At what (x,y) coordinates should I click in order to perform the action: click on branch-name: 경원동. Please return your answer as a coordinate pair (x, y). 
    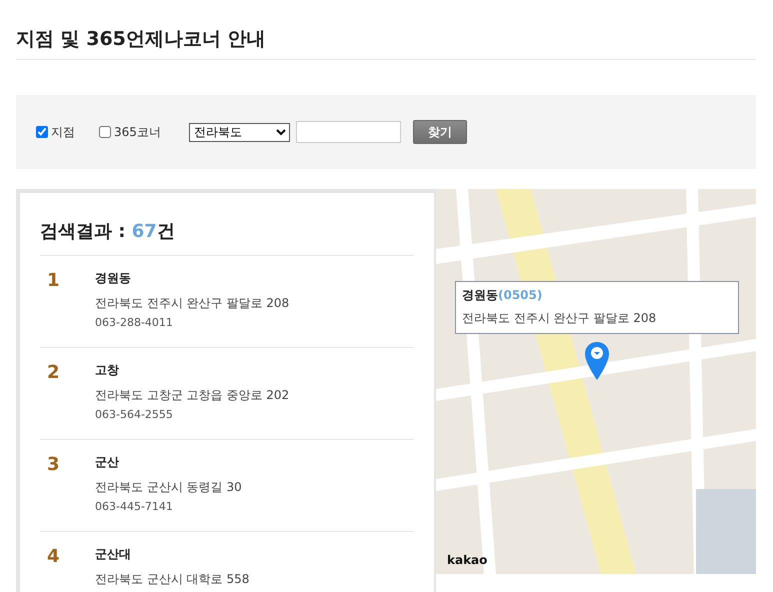
    Looking at the image, I should click on (192, 278).